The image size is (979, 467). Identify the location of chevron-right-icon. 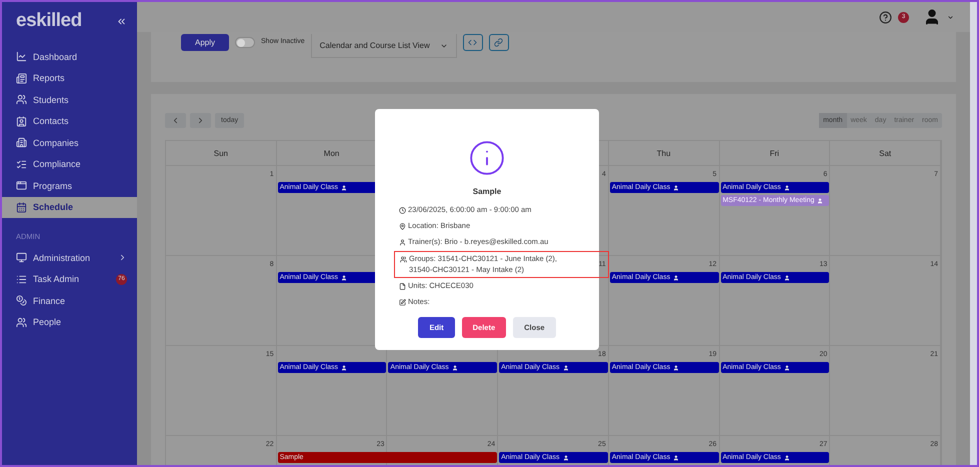
(200, 120).